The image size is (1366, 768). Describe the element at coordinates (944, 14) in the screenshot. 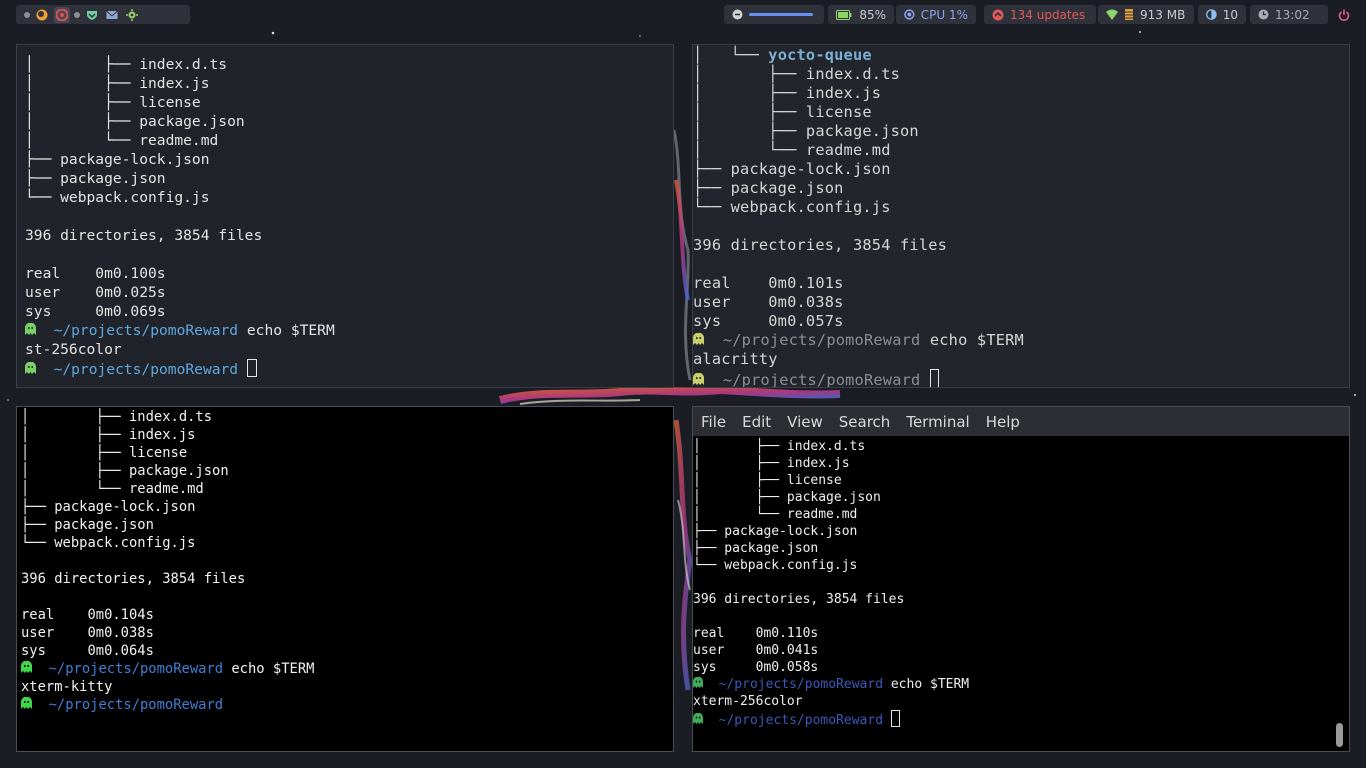

I see `cpu-text: CPU 1%` at that location.